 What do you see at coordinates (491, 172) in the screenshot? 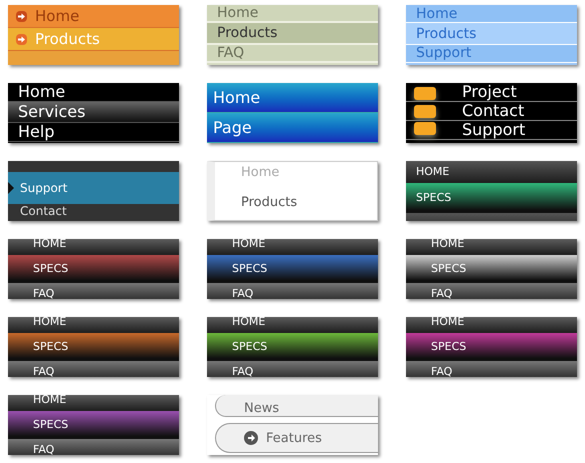
I see `menu-item: HOME` at bounding box center [491, 172].